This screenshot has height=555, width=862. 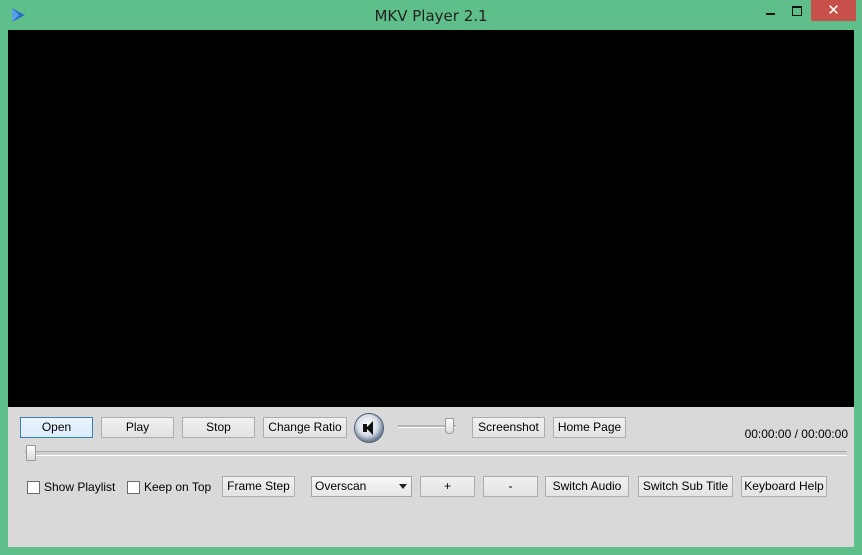 I want to click on maximize-button, so click(x=797, y=10).